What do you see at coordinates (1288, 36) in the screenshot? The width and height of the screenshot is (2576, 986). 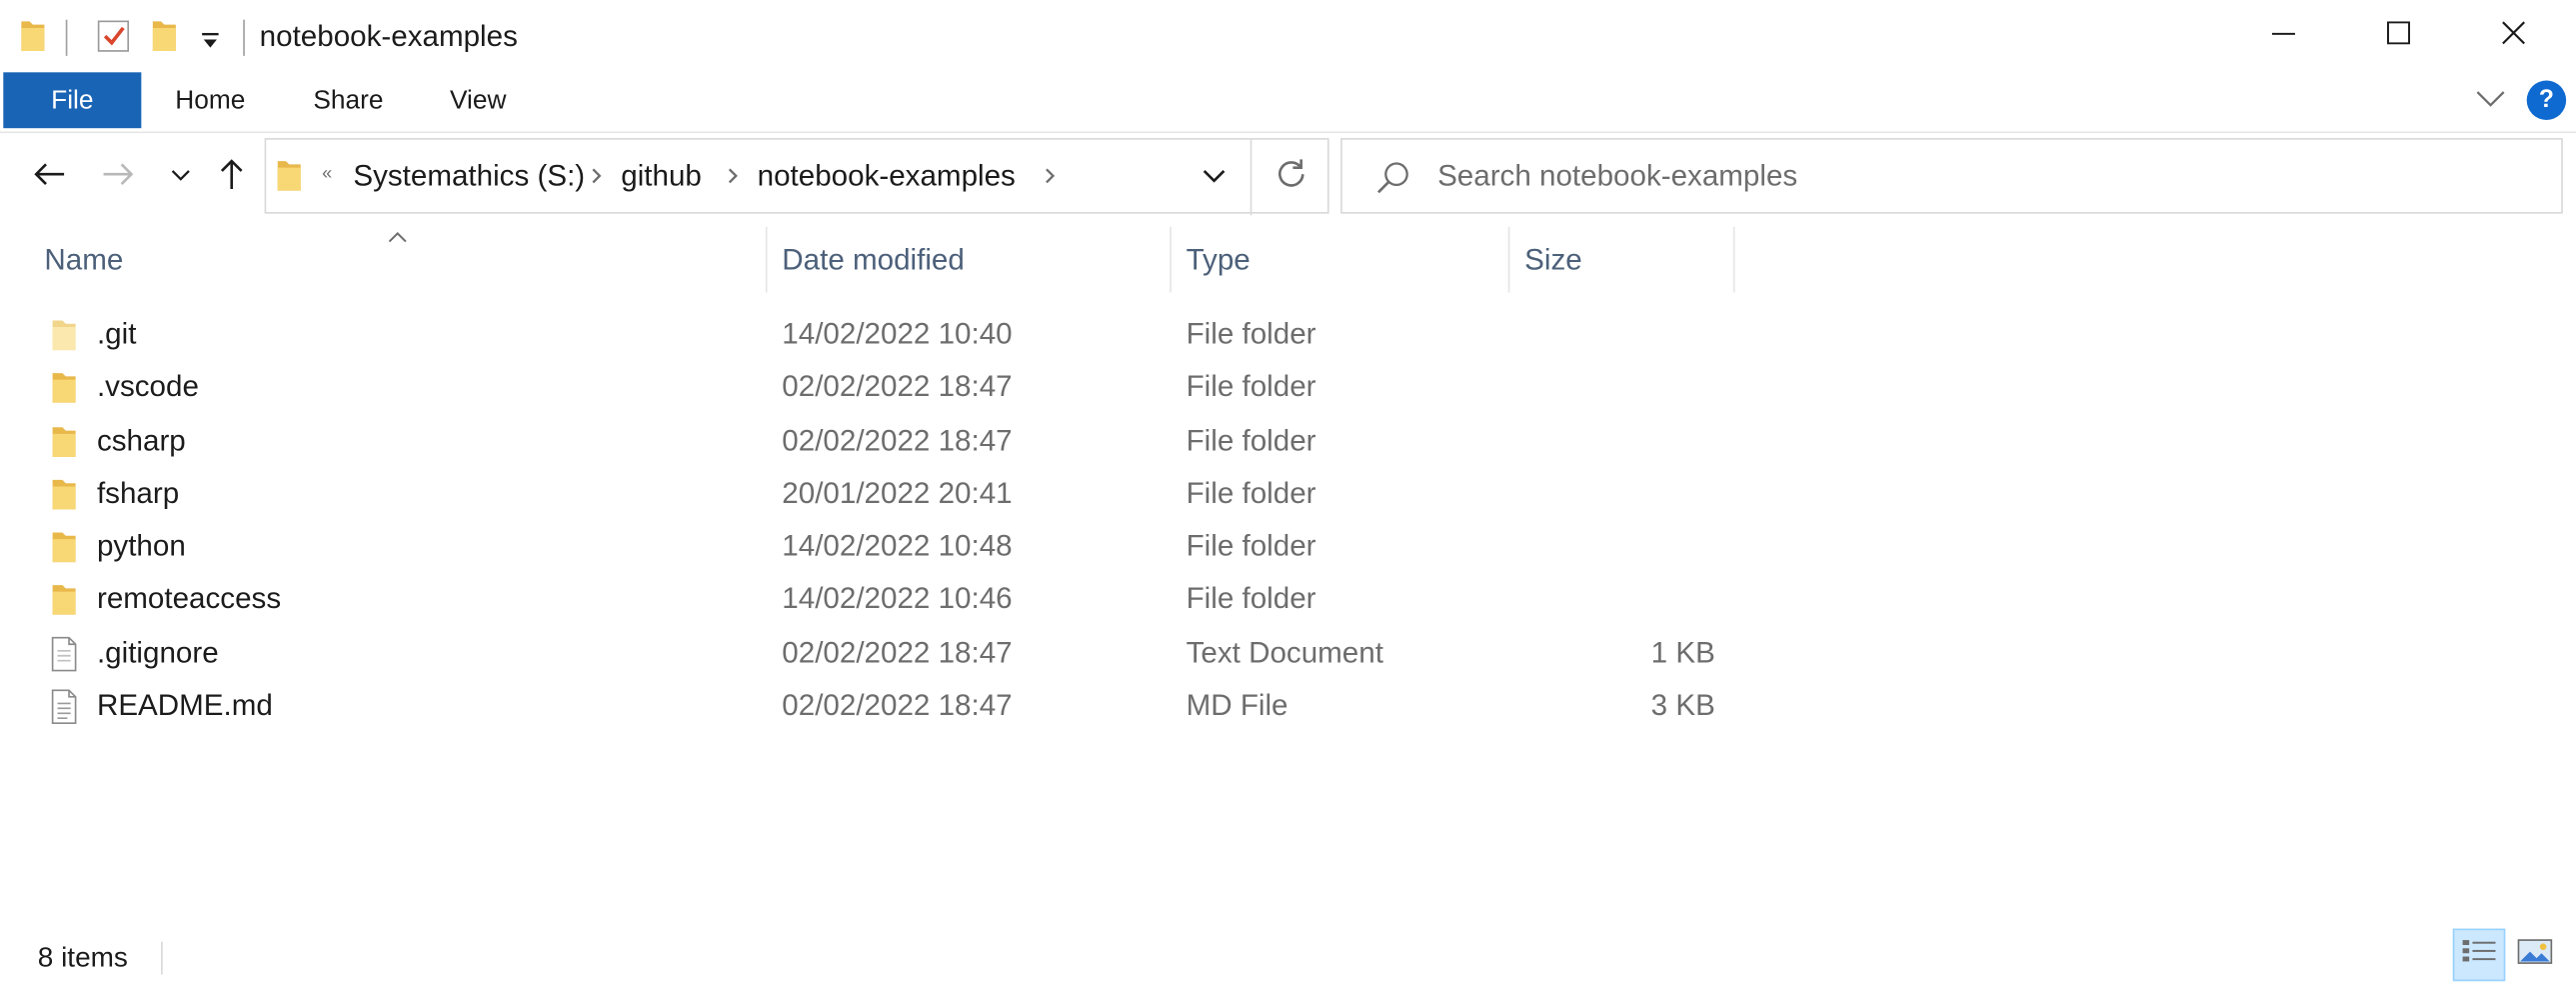 I see `title-bar: notebook-examples` at bounding box center [1288, 36].